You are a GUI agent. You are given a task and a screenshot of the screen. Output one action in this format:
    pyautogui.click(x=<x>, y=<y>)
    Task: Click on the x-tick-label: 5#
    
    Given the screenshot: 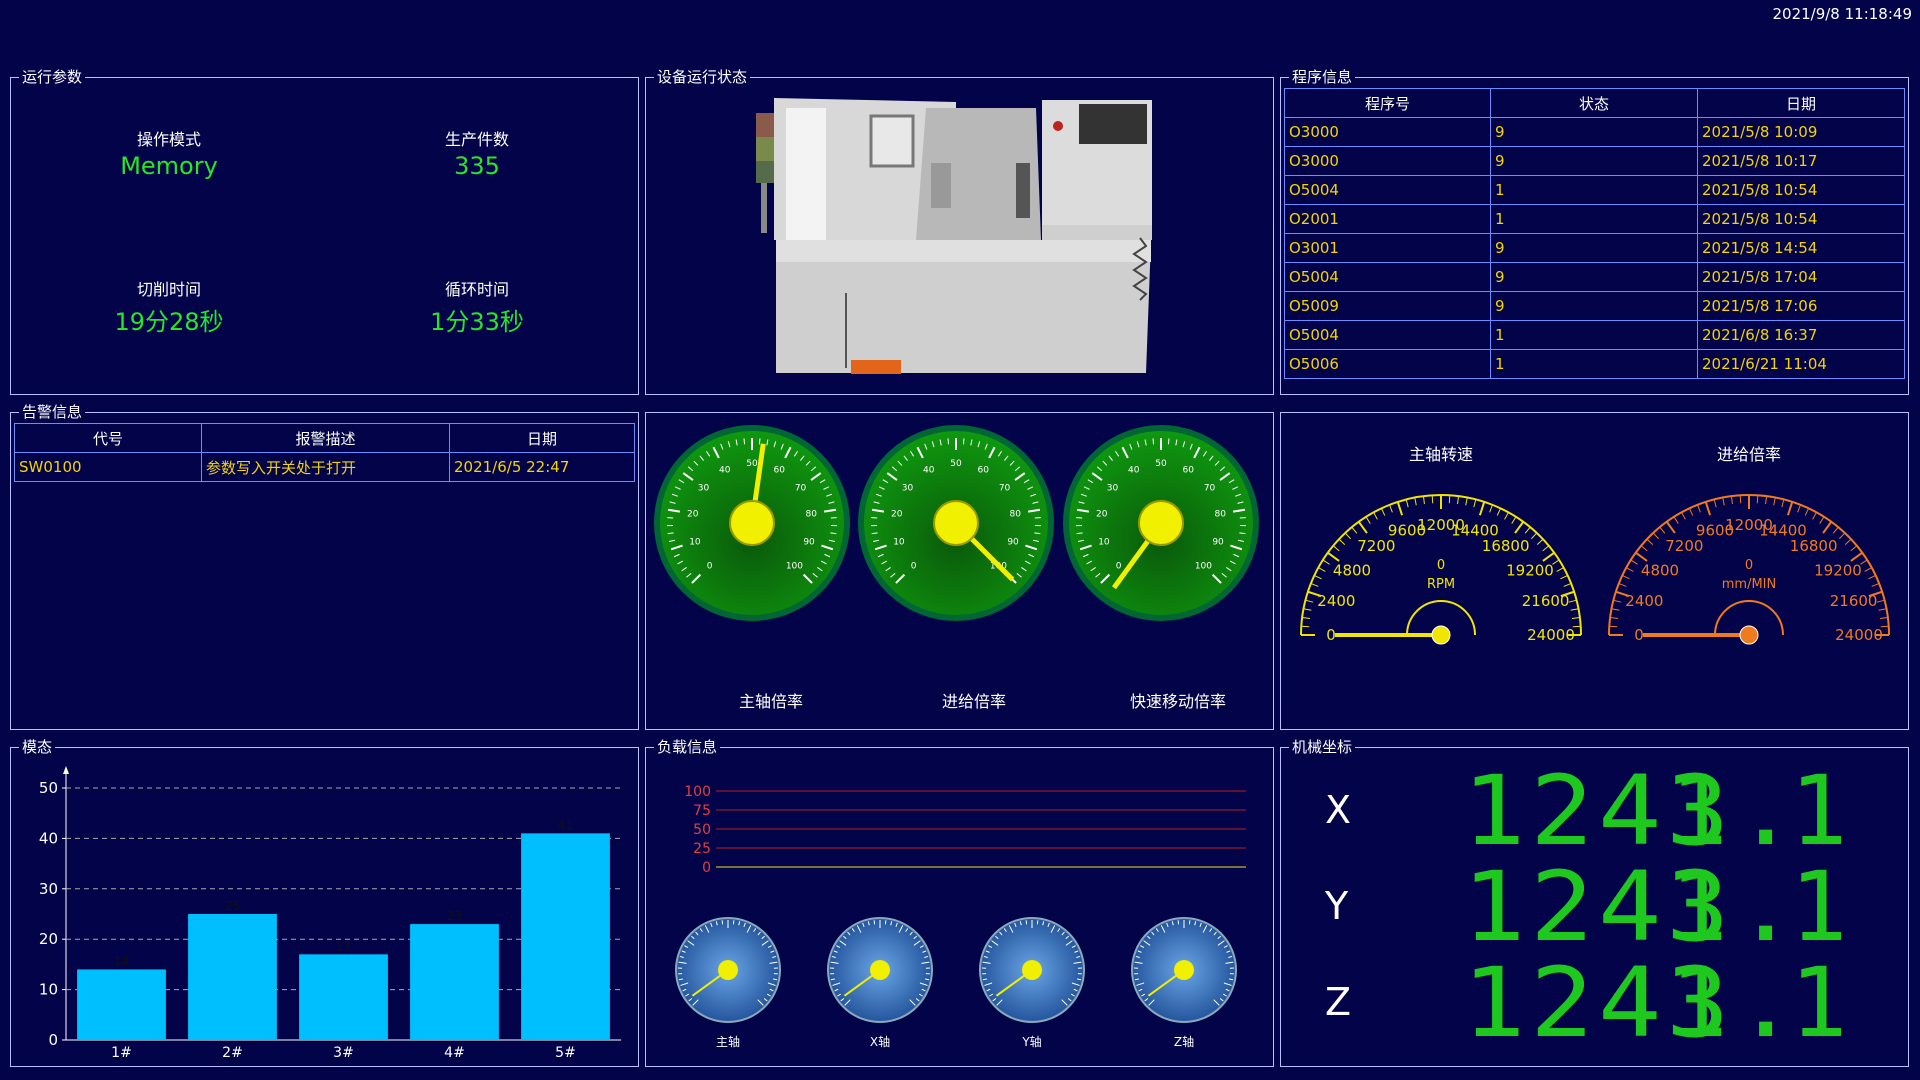 What is the action you would take?
    pyautogui.click(x=565, y=1053)
    